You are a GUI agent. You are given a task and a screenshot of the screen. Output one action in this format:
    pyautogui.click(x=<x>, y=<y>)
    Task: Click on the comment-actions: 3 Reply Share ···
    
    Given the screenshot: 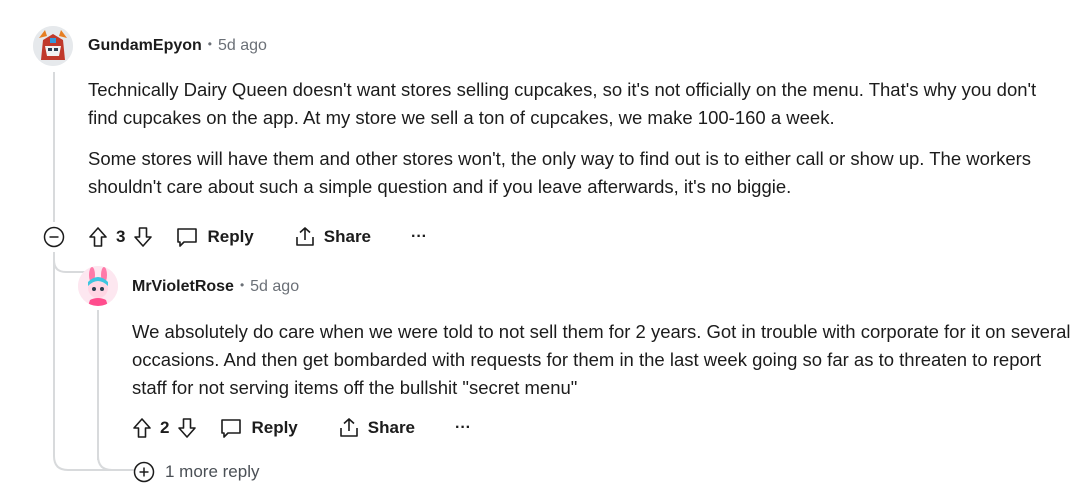 What is the action you would take?
    pyautogui.click(x=257, y=237)
    